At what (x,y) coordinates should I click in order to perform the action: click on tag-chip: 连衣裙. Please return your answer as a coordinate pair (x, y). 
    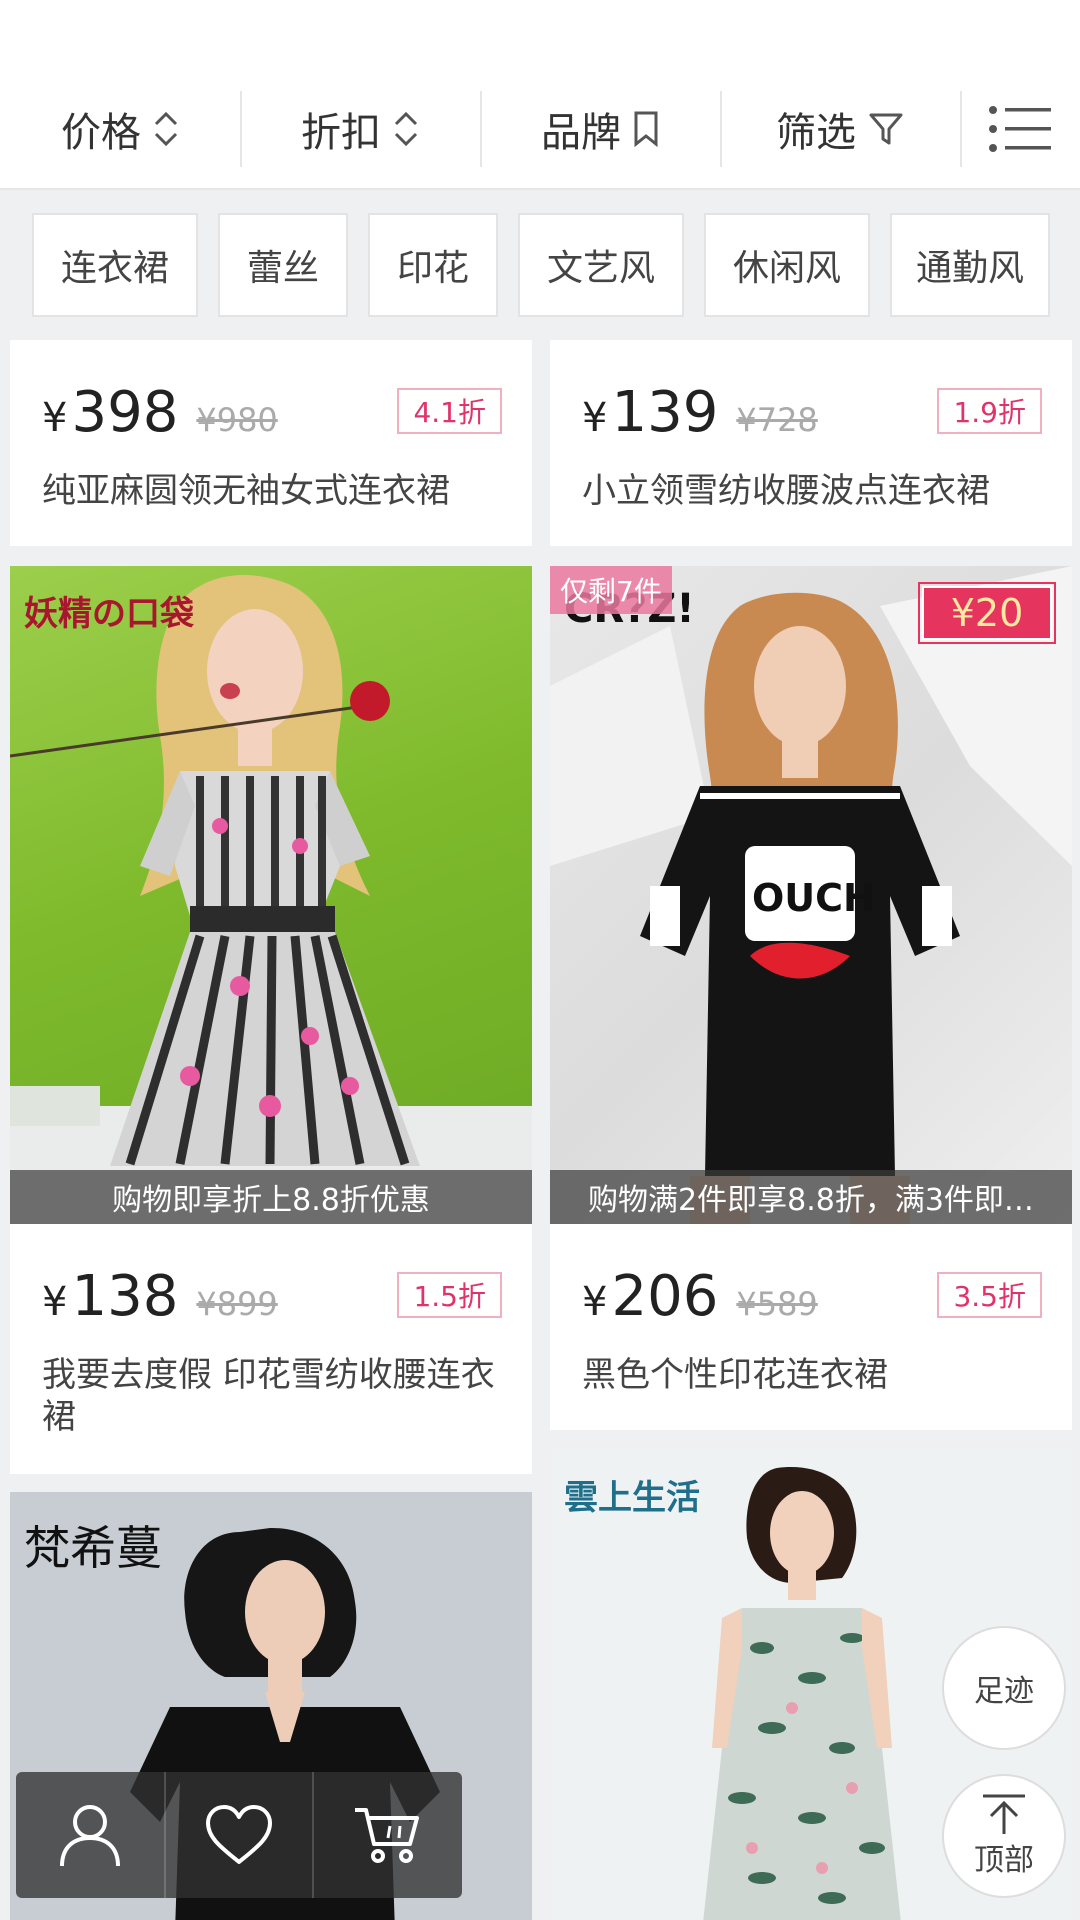
    Looking at the image, I should click on (115, 265).